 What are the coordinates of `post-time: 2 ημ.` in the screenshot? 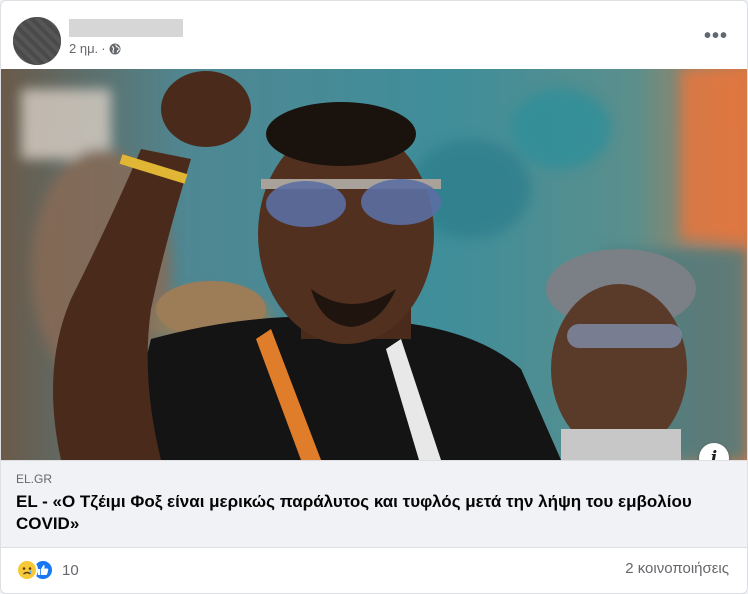 It's located at (83, 48).